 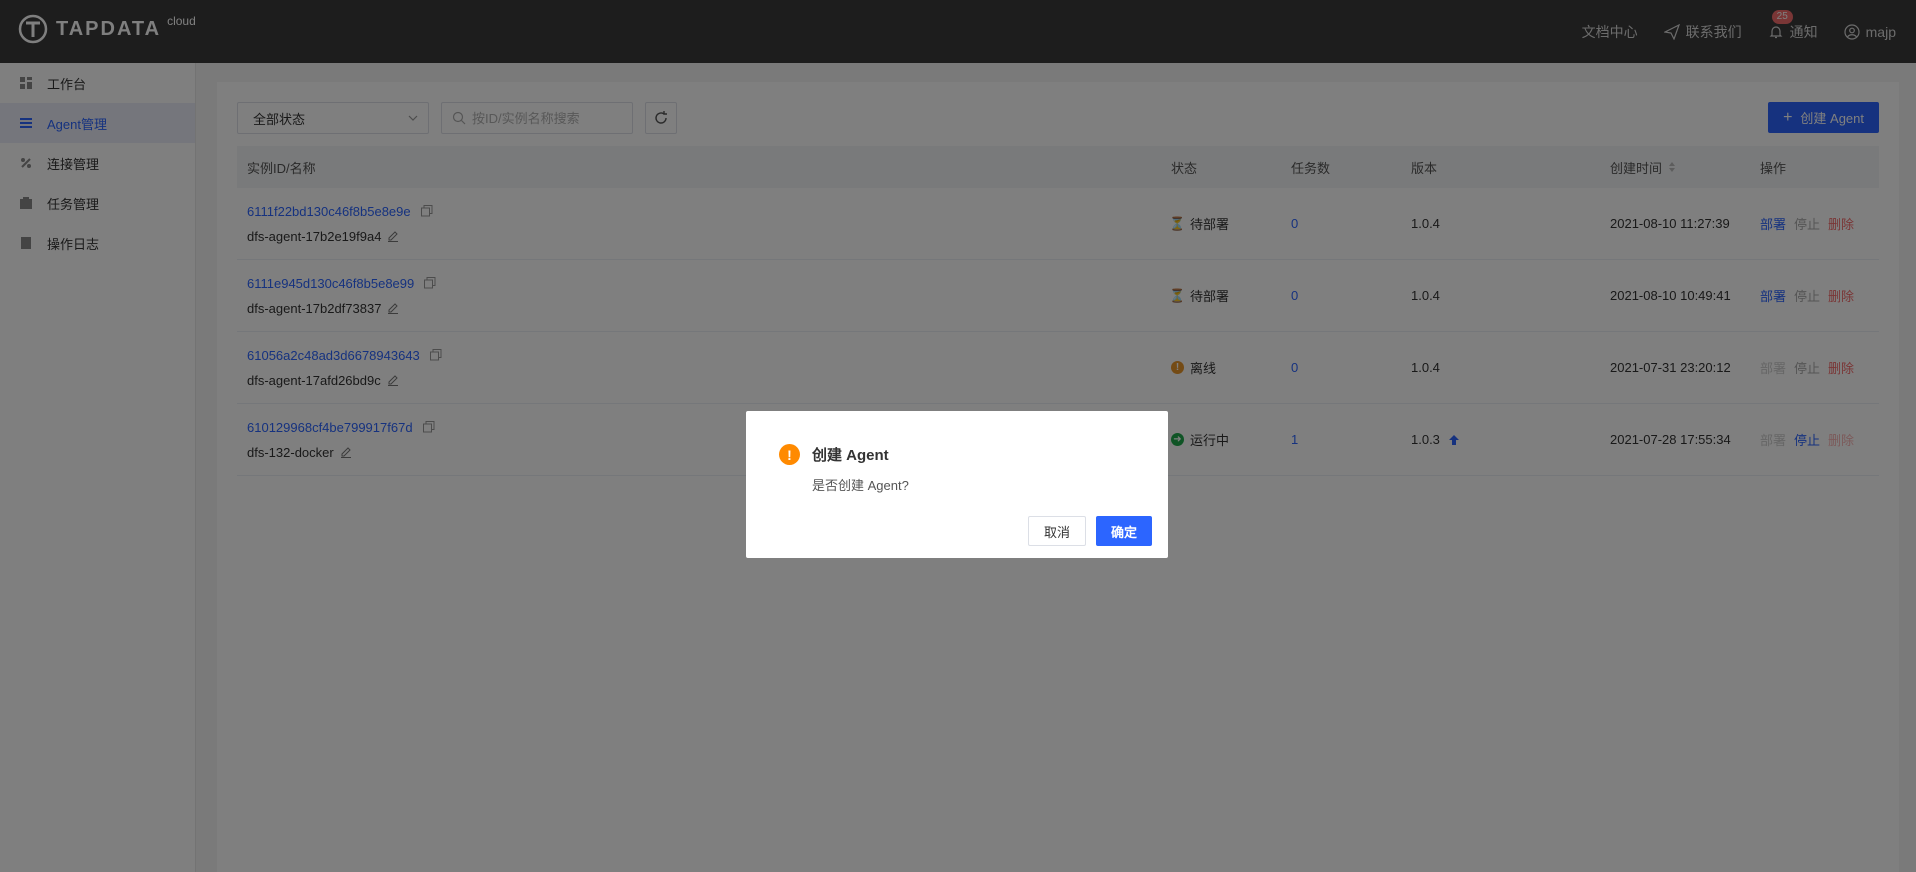 I want to click on confirm-button: 确定, so click(x=1123, y=531).